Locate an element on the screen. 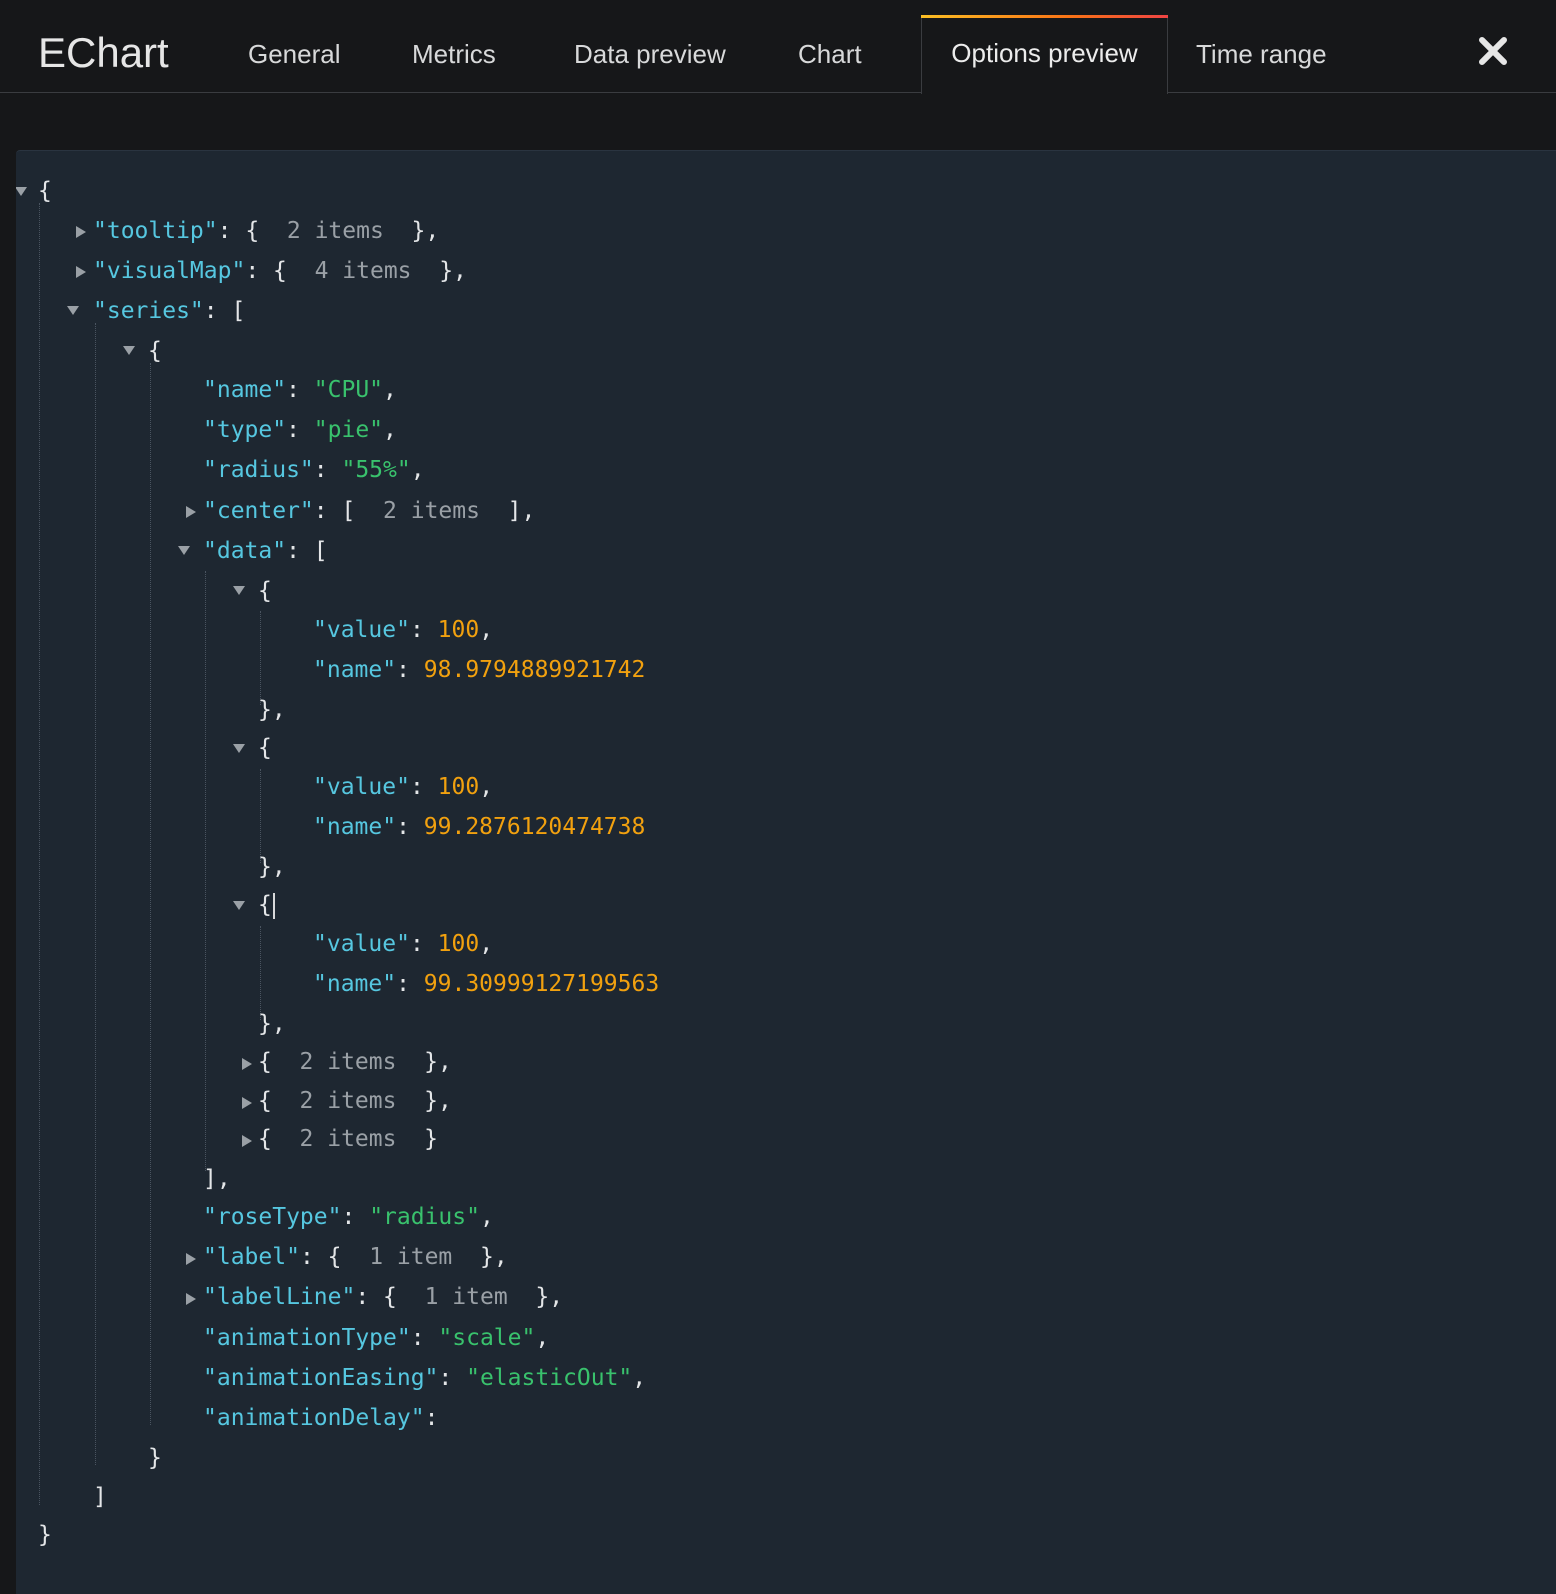  close-icon is located at coordinates (1493, 51).